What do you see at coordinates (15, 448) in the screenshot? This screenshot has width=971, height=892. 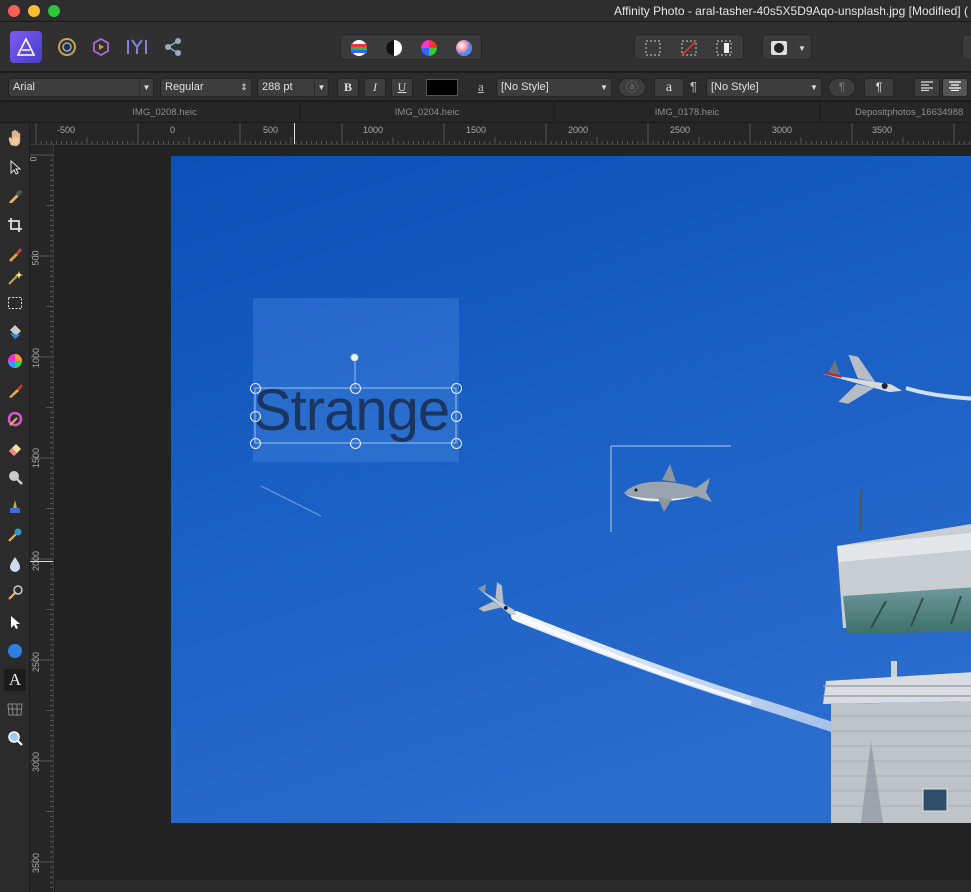 I see `eraser-tool-icon` at bounding box center [15, 448].